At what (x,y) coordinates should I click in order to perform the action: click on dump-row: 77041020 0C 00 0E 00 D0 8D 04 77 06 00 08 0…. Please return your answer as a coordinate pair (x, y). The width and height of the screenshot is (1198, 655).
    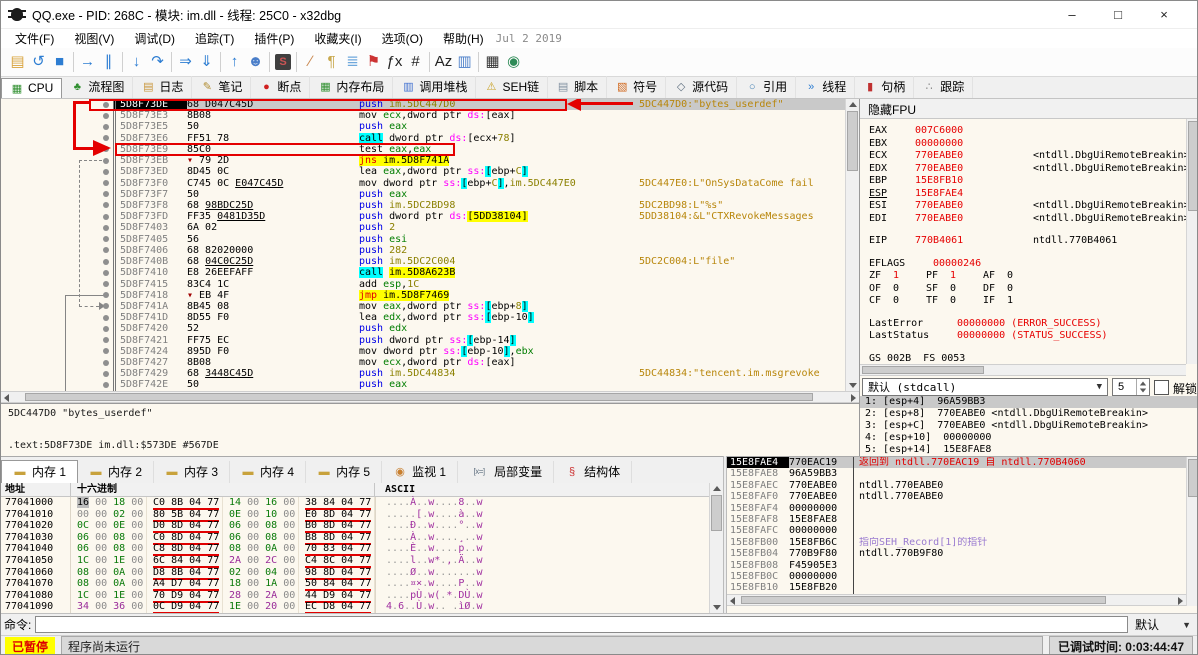
    Looking at the image, I should click on (355, 527).